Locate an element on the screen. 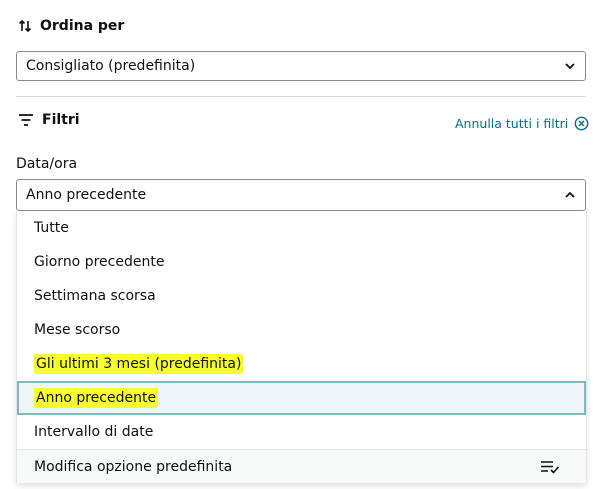 The height and width of the screenshot is (489, 601). option-label: Intervallo di date is located at coordinates (94, 432).